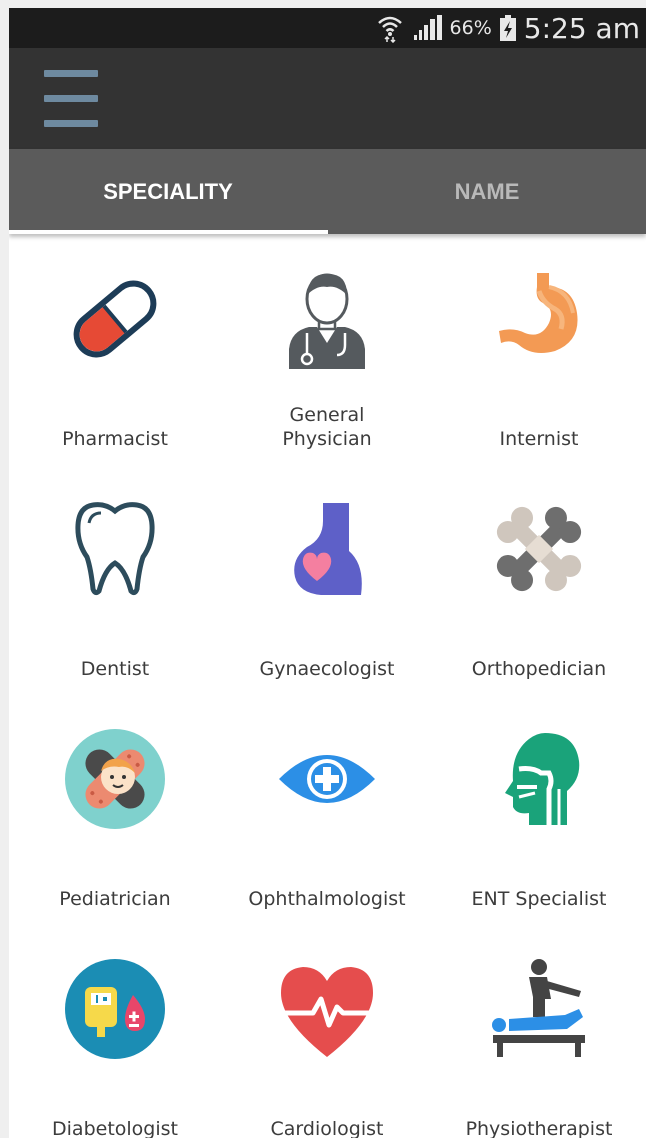  I want to click on speciality-pediatrician: Pediatrician, so click(115, 828).